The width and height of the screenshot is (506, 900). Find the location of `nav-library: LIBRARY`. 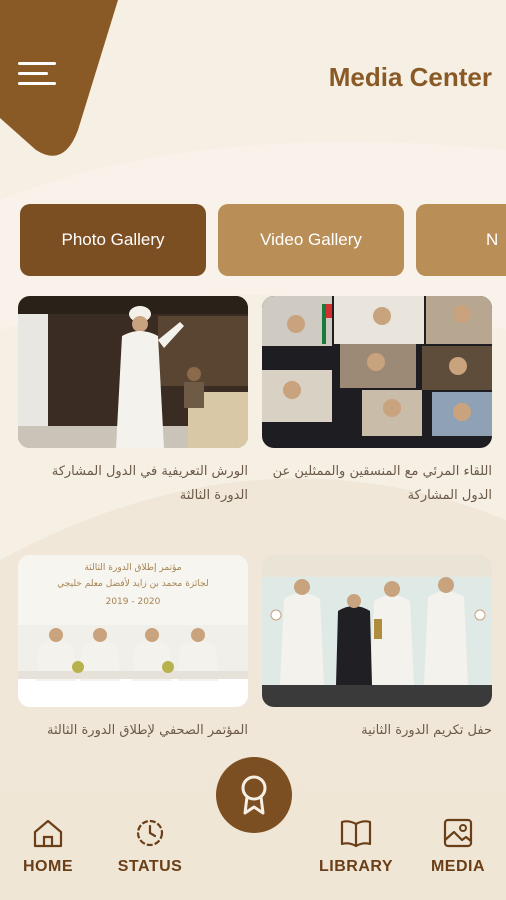

nav-library: LIBRARY is located at coordinates (356, 847).